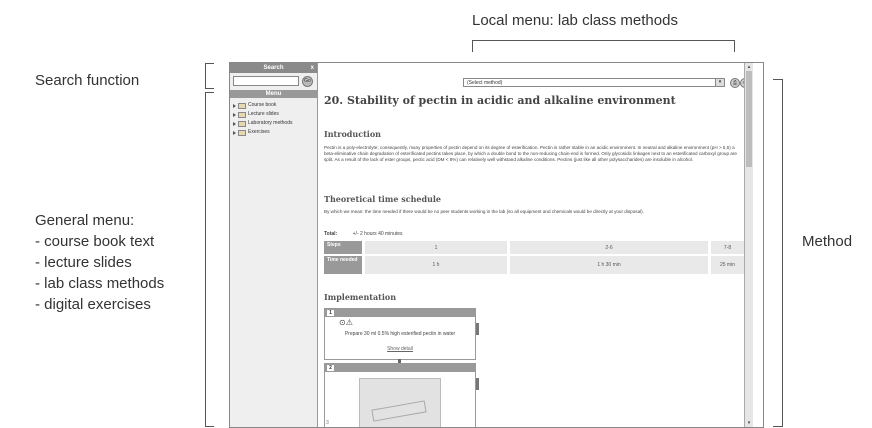  What do you see at coordinates (748, 245) in the screenshot?
I see `vertical-scrollbar: ▴ ▾` at bounding box center [748, 245].